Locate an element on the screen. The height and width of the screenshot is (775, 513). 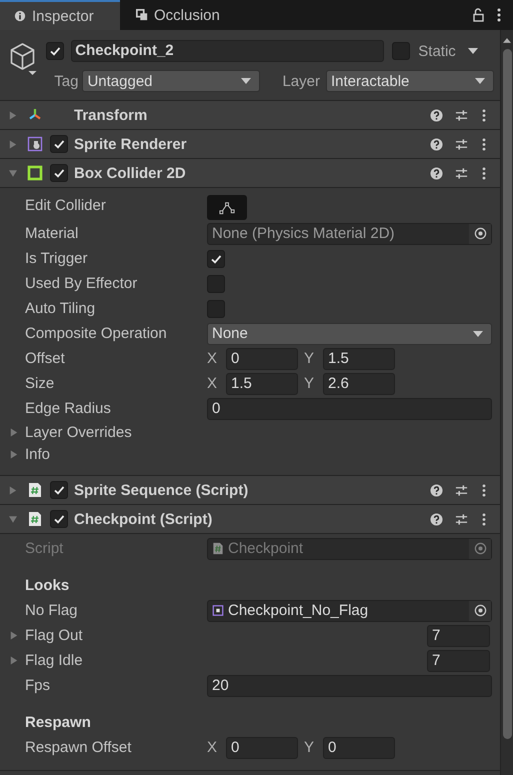
property-label: Size is located at coordinates (39, 383).